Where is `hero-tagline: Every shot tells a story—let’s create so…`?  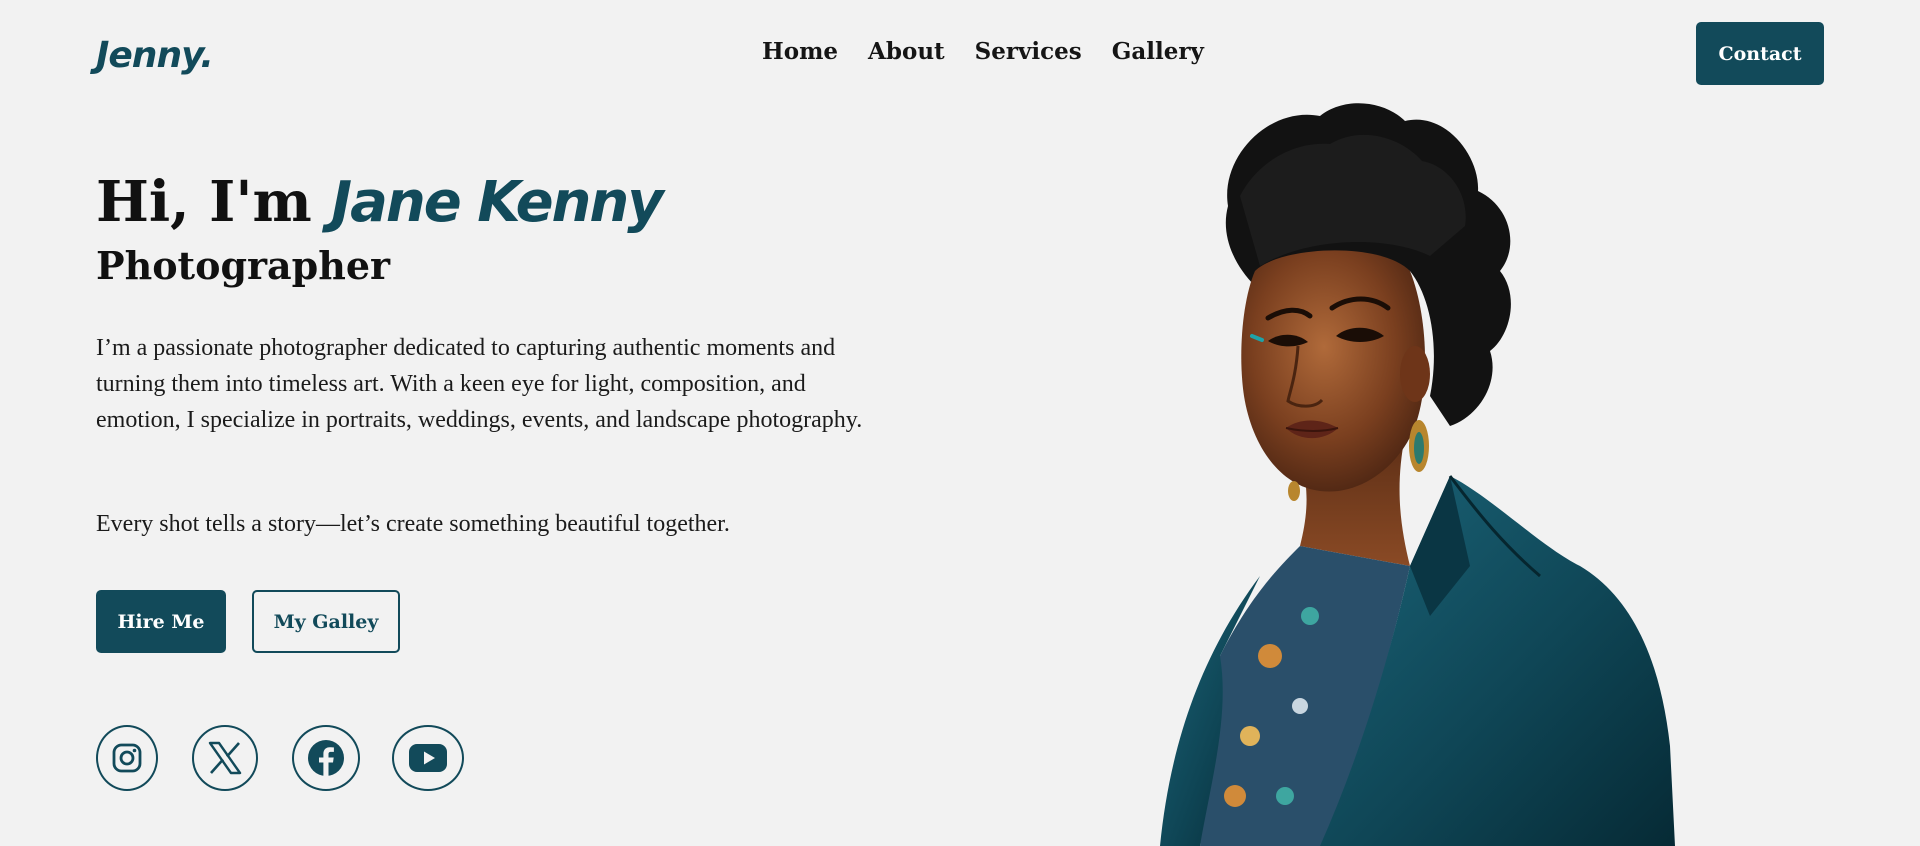
hero-tagline: Every shot tells a story—let’s create so… is located at coordinates (413, 524).